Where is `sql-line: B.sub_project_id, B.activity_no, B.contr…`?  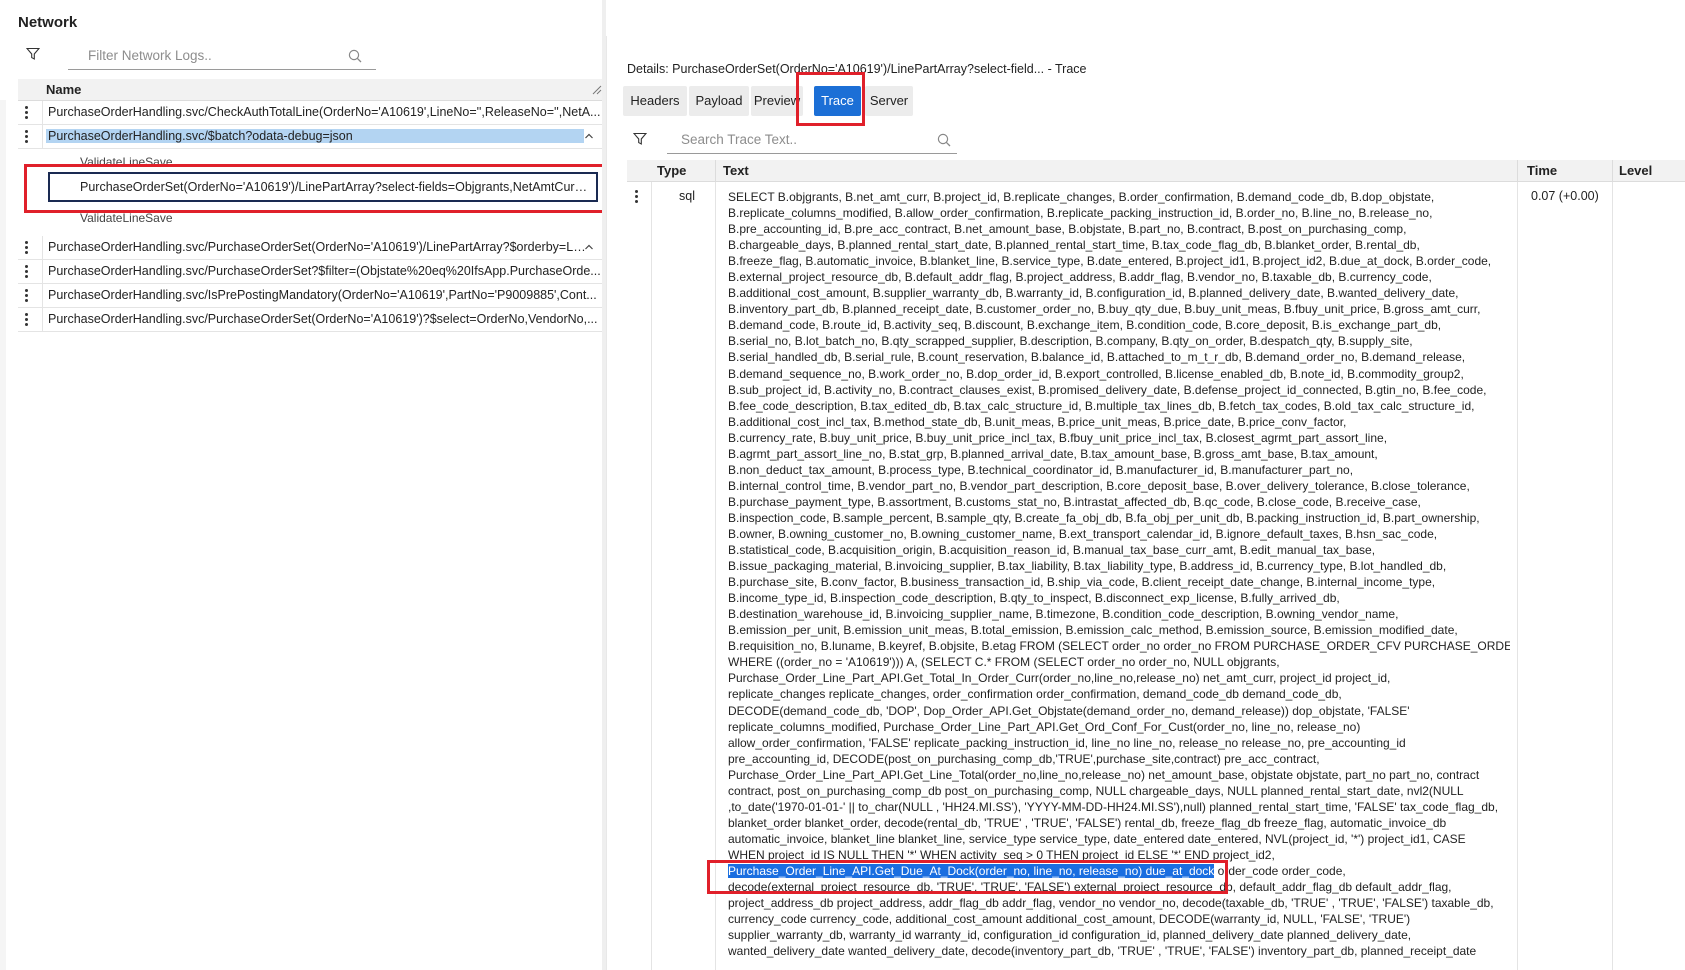 sql-line: B.sub_project_id, B.activity_no, B.contr… is located at coordinates (1107, 389).